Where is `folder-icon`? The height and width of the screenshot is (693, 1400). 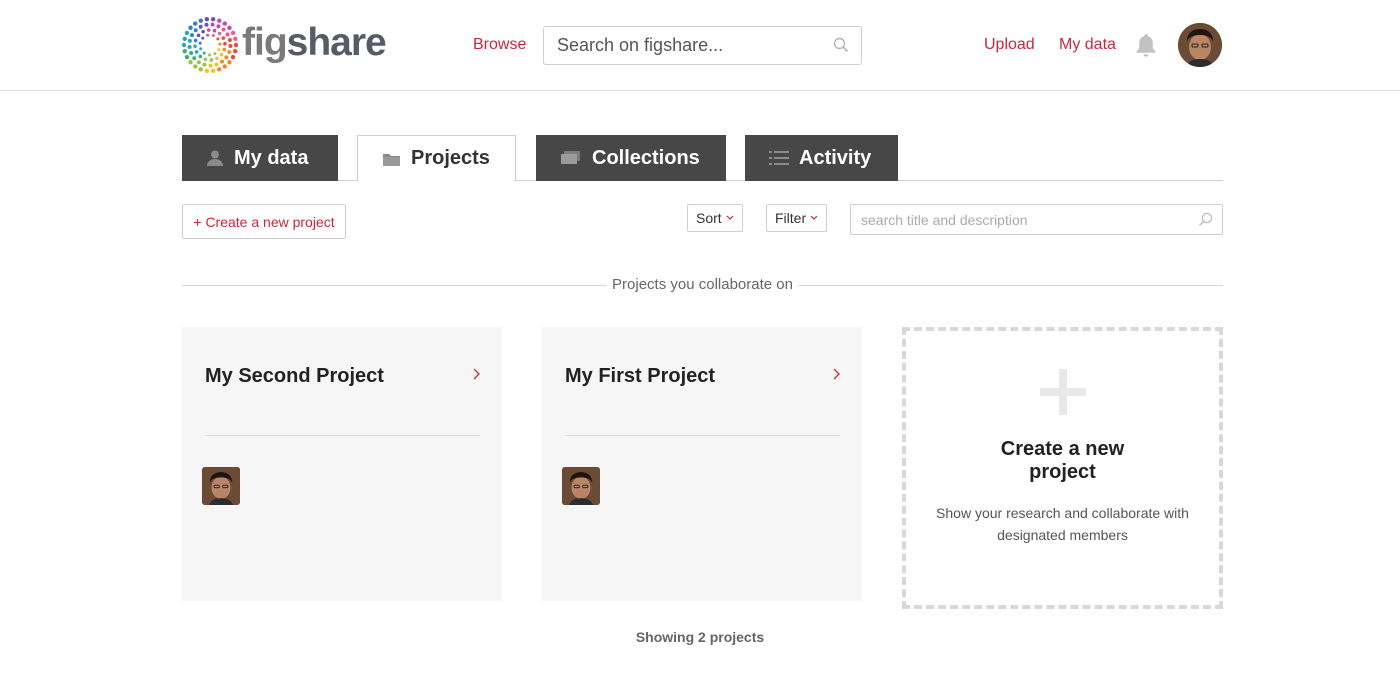 folder-icon is located at coordinates (391, 159).